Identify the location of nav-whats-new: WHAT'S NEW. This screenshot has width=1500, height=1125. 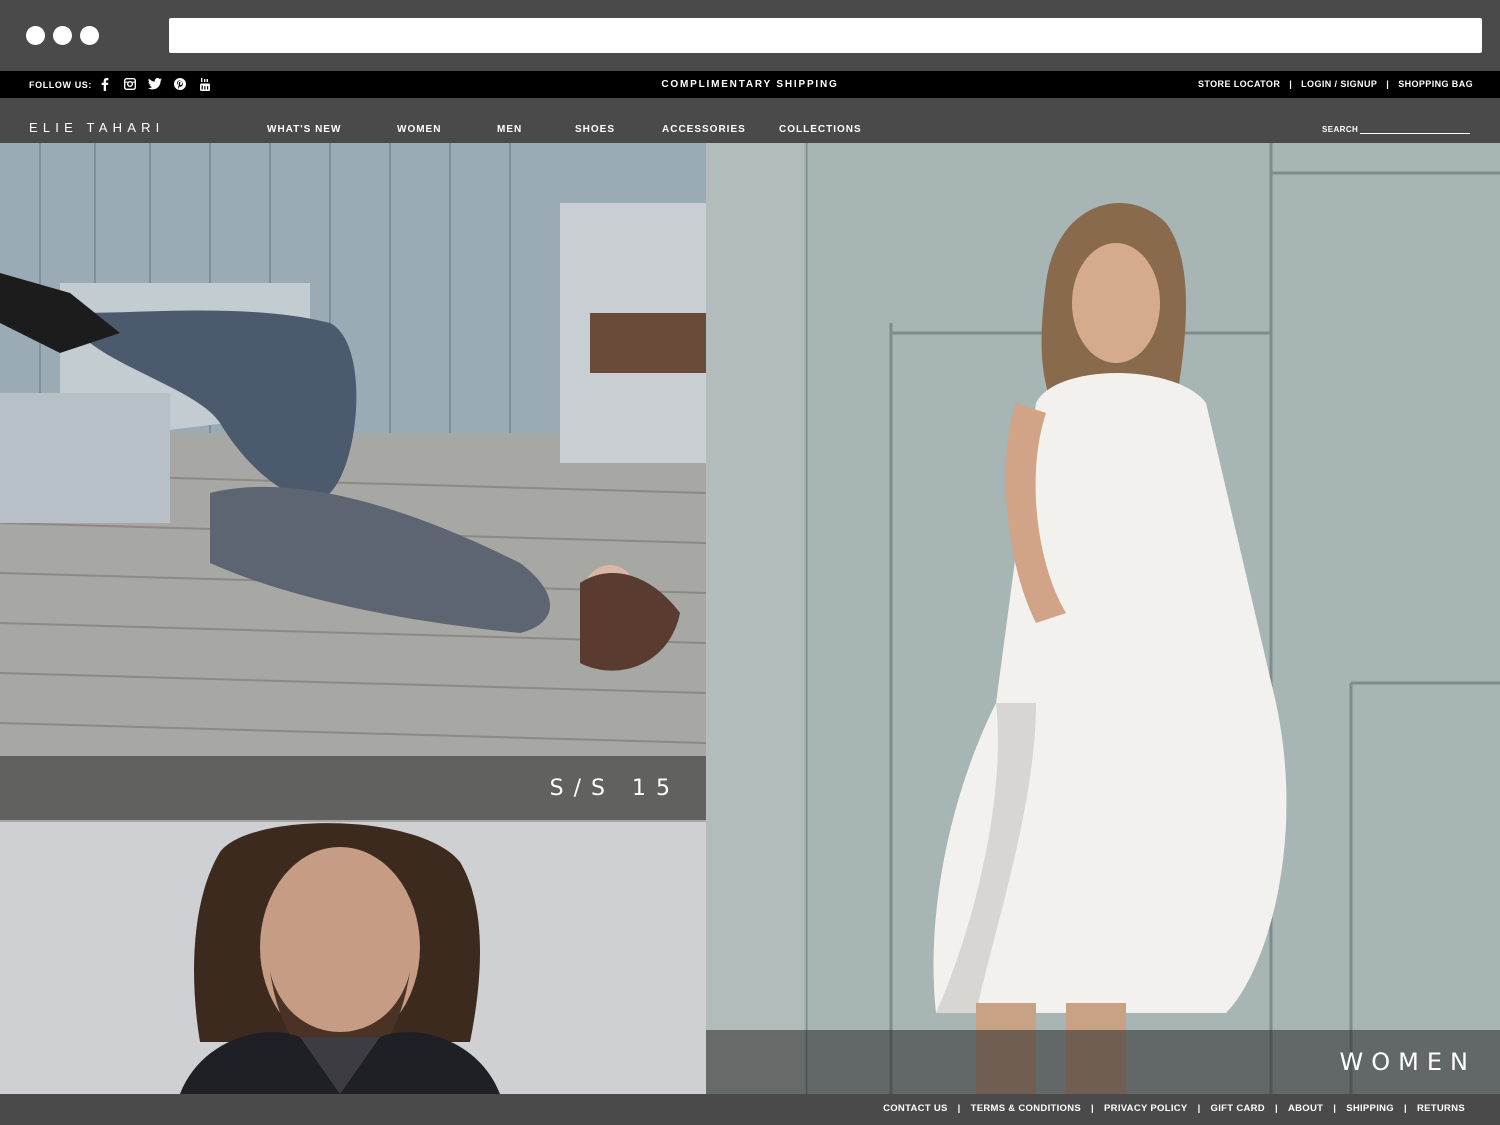
(304, 129).